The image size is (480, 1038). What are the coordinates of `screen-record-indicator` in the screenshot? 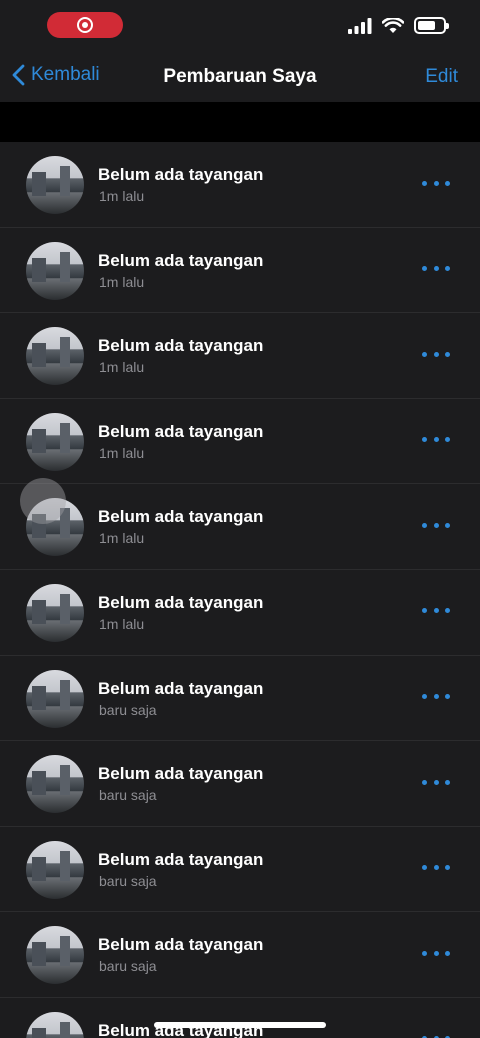 It's located at (85, 25).